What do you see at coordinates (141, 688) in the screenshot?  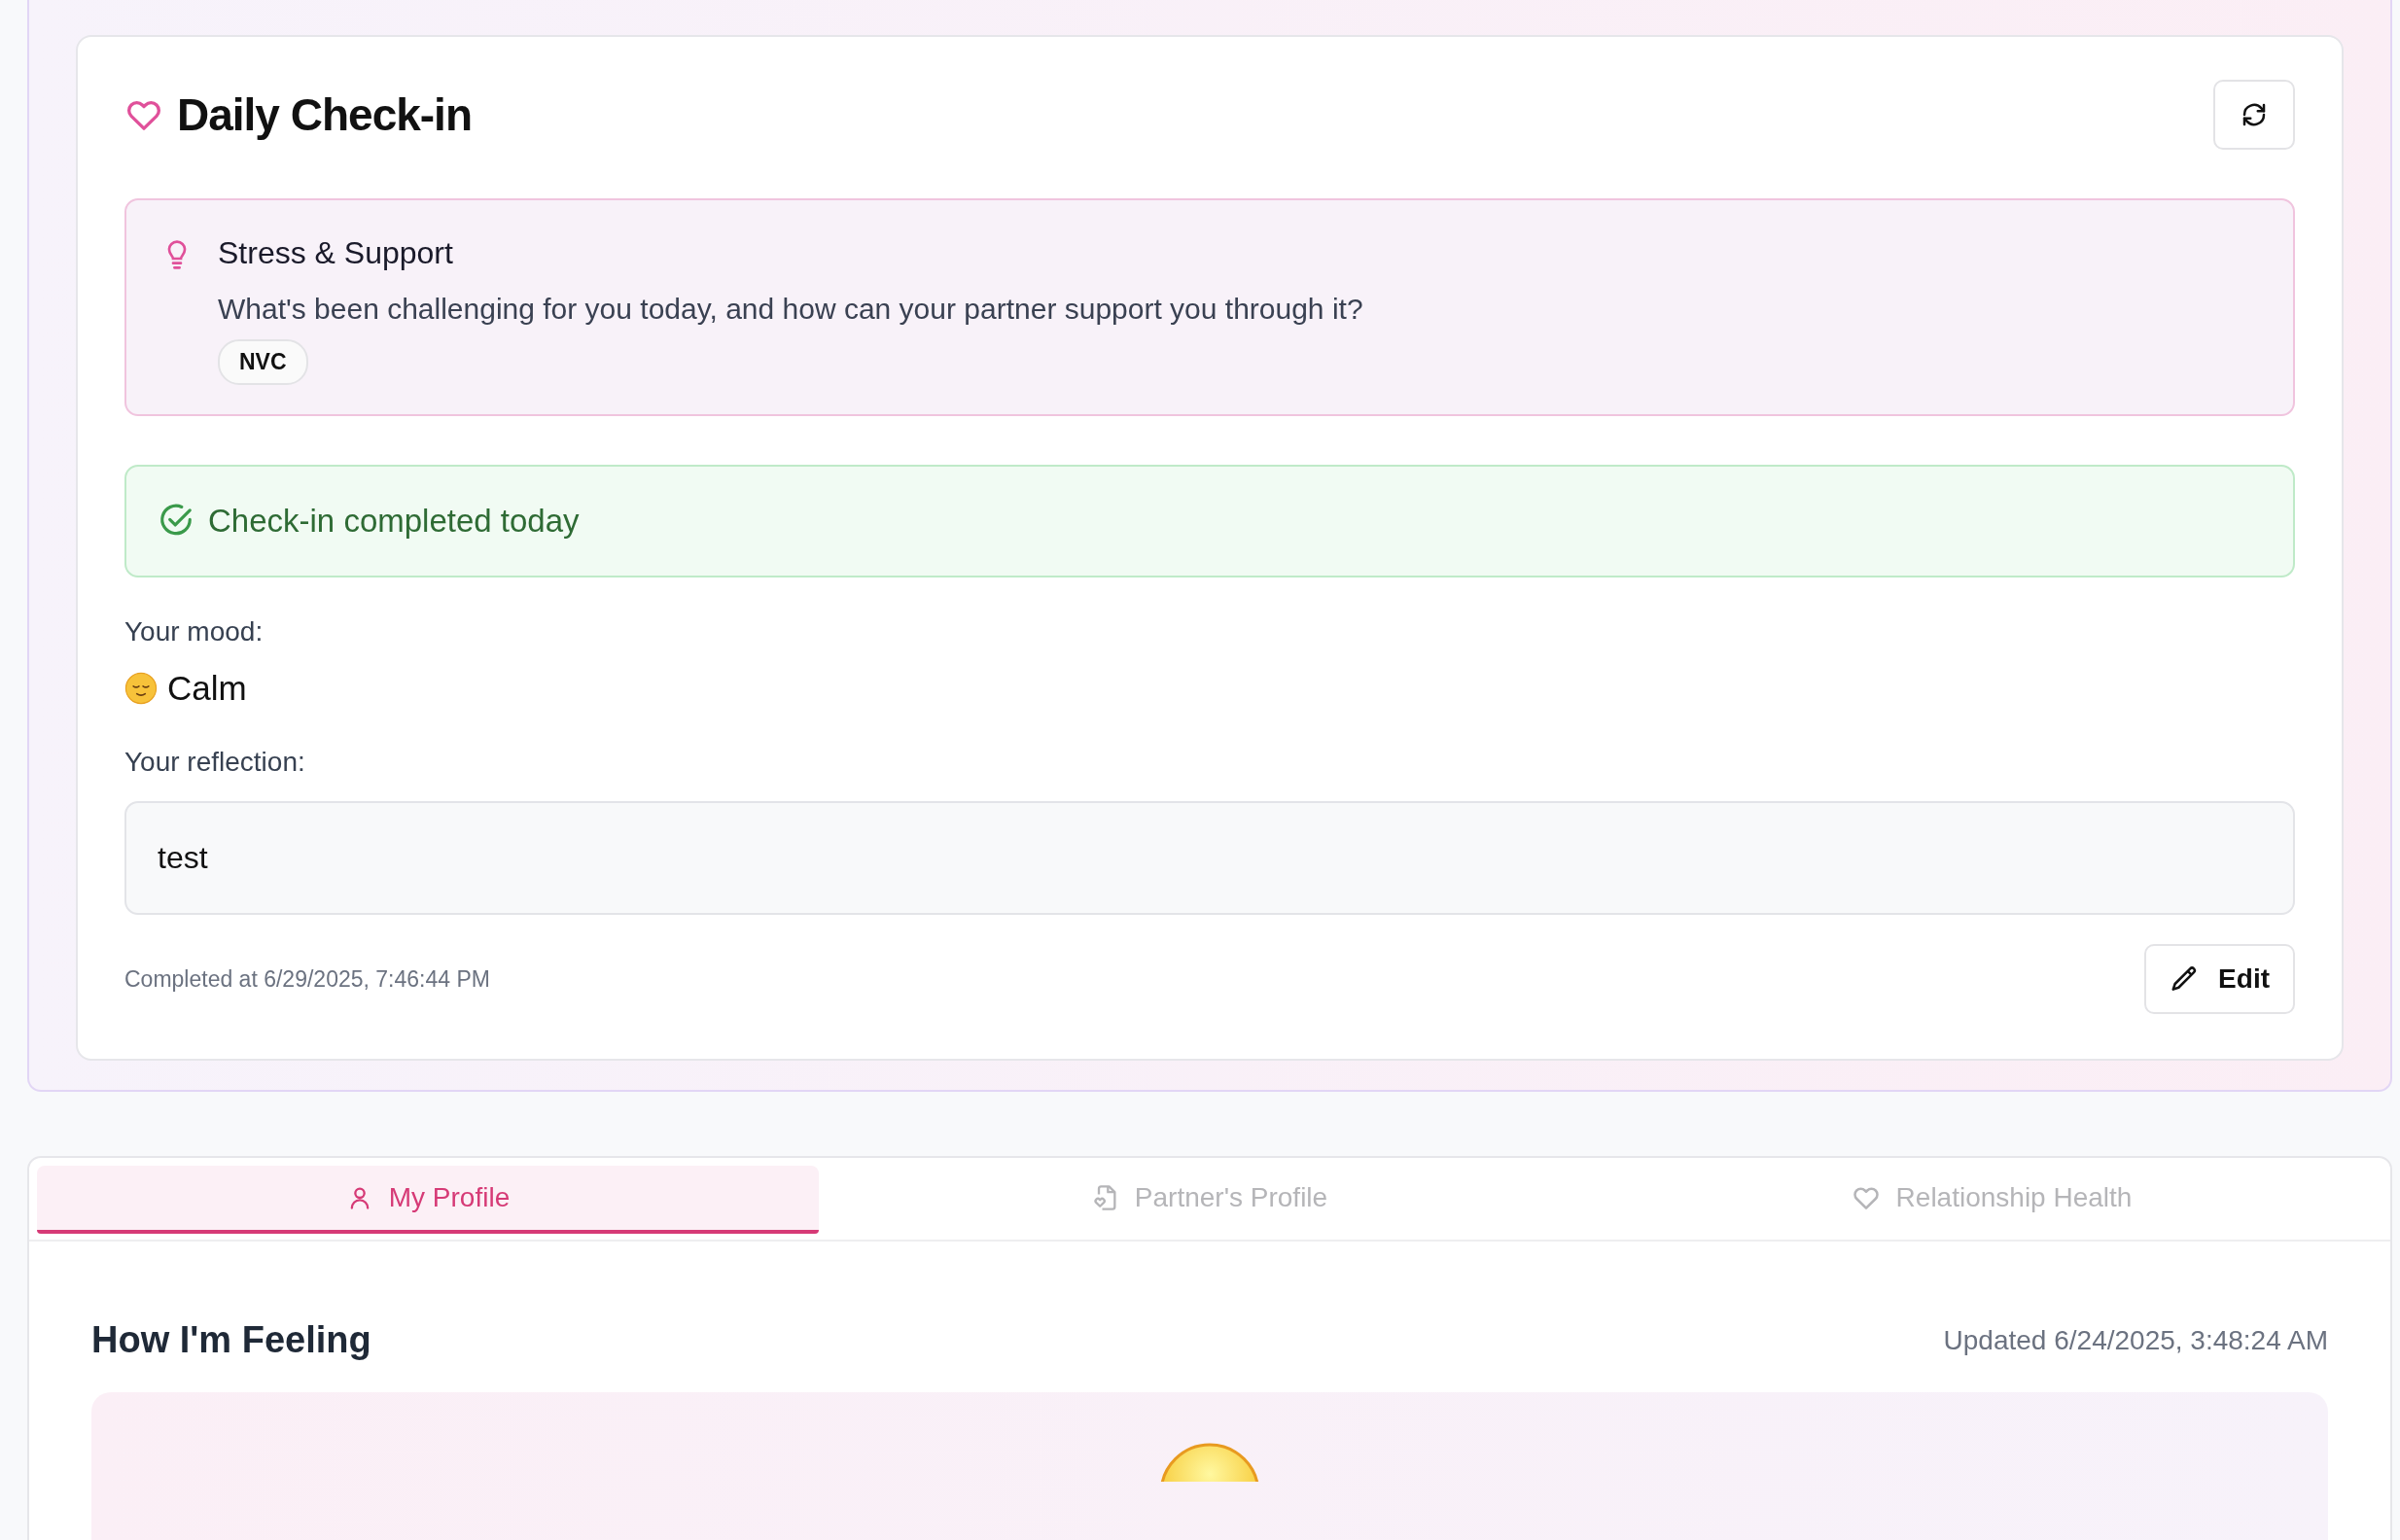 I see `relieved-face-icon` at bounding box center [141, 688].